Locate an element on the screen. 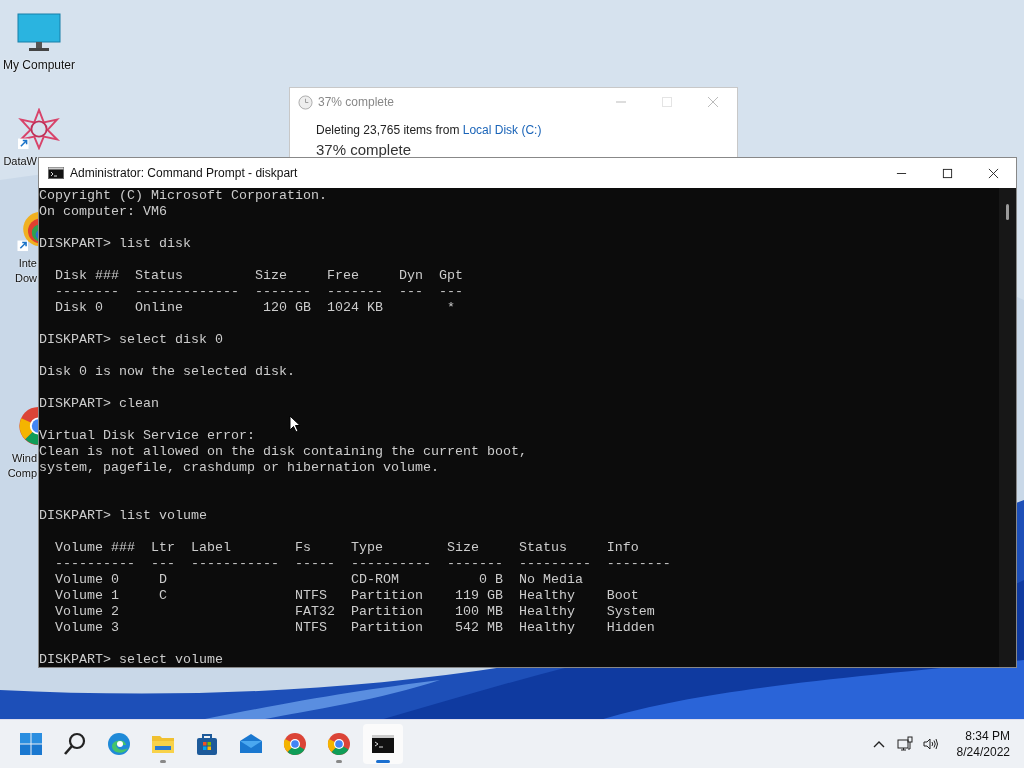  desktop-icon-label: Comp is located at coordinates (21, 473).